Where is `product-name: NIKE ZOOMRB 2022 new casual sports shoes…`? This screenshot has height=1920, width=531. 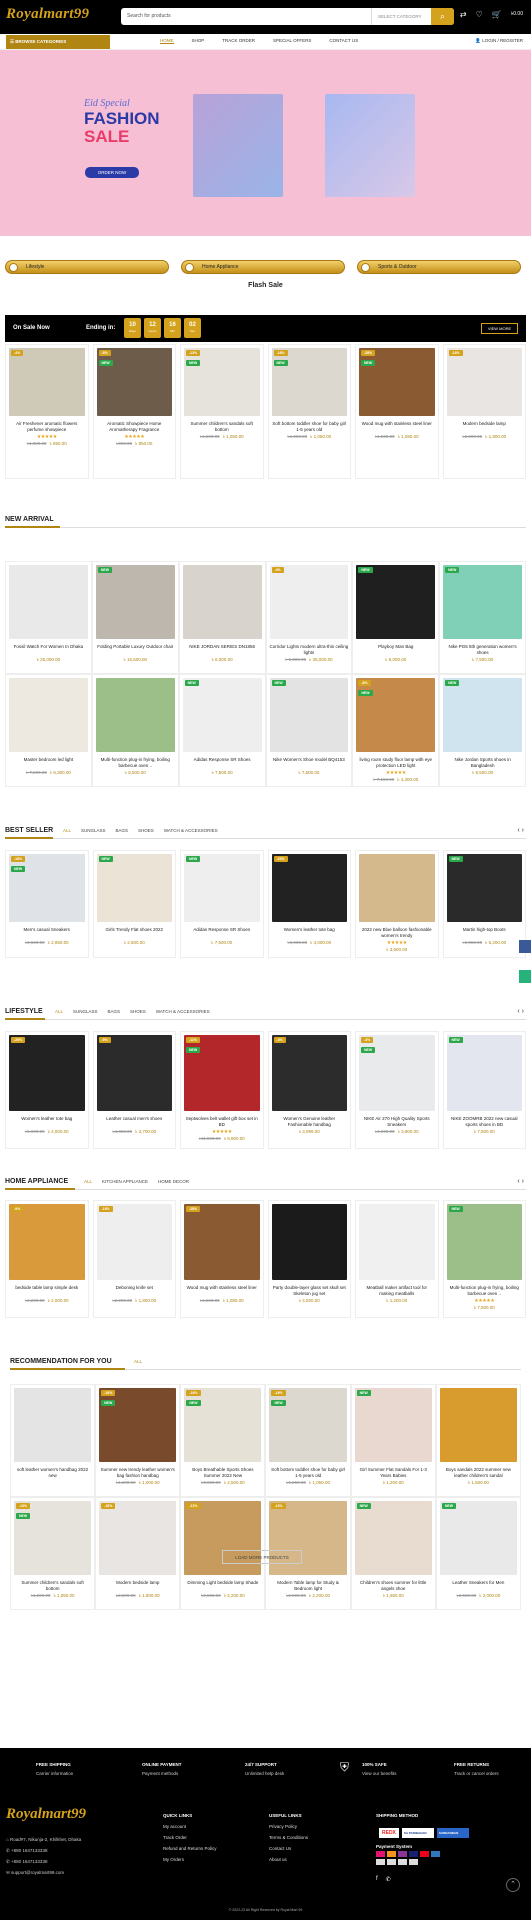 product-name: NIKE ZOOMRB 2022 new casual sports shoes… is located at coordinates (485, 1121).